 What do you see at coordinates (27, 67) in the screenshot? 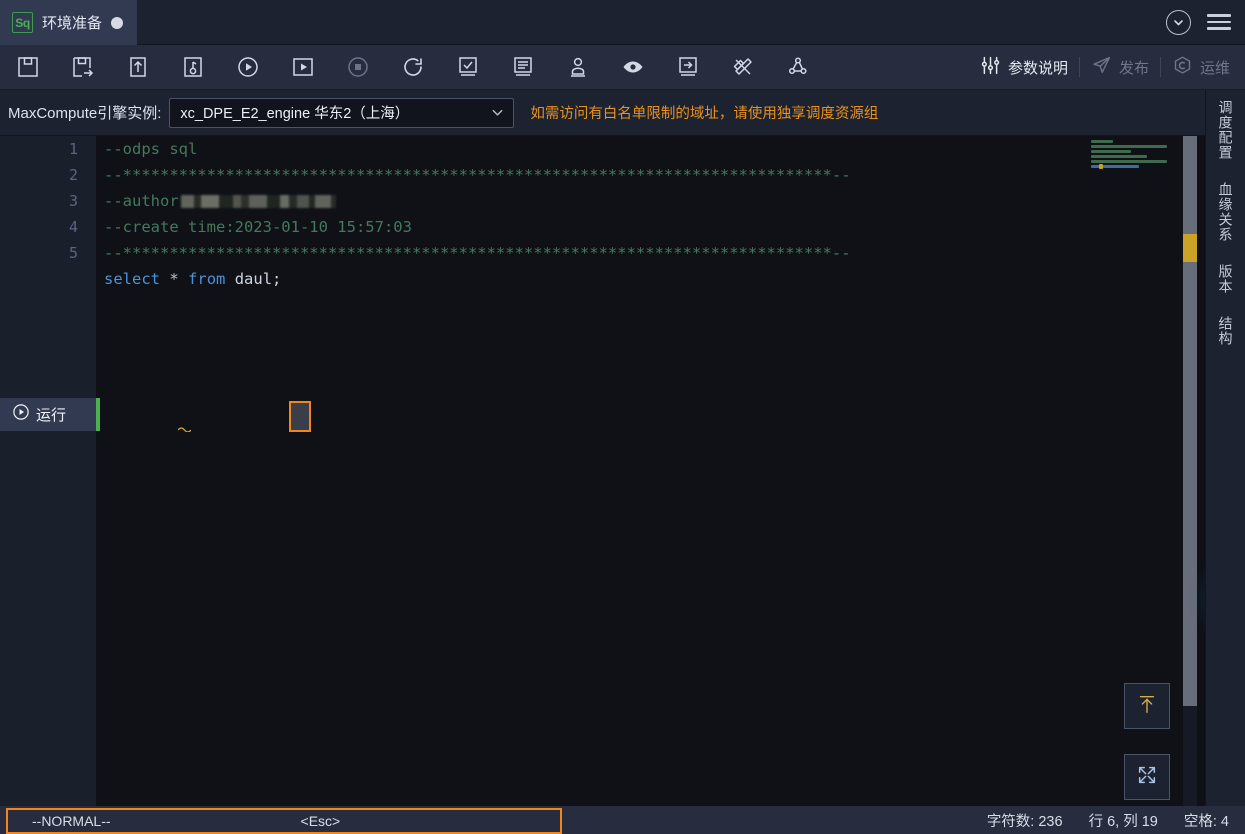
I see `save-icon` at bounding box center [27, 67].